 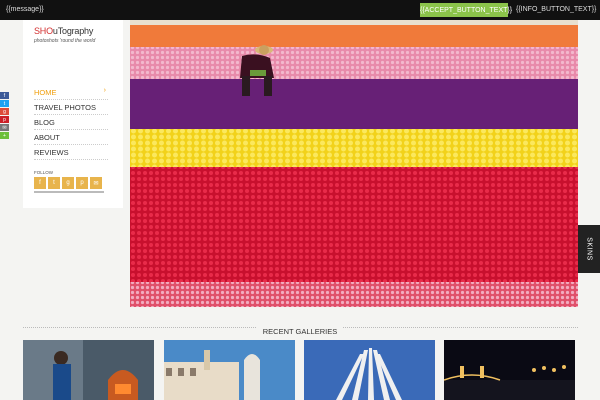 What do you see at coordinates (71, 107) in the screenshot?
I see `nav-item-travel-photos: TRAVEL PHOTOS` at bounding box center [71, 107].